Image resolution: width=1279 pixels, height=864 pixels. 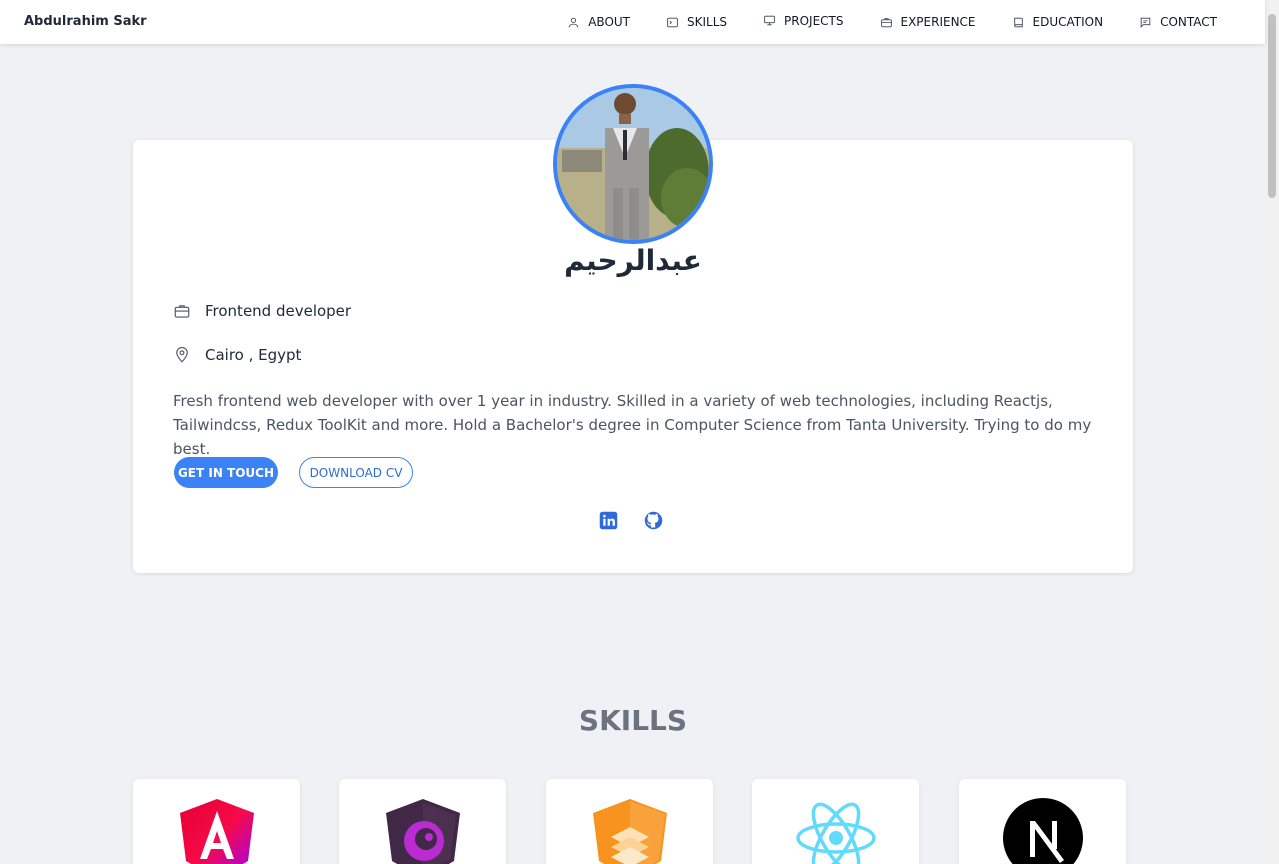 What do you see at coordinates (630, 831) in the screenshot?
I see `stackshare-logo` at bounding box center [630, 831].